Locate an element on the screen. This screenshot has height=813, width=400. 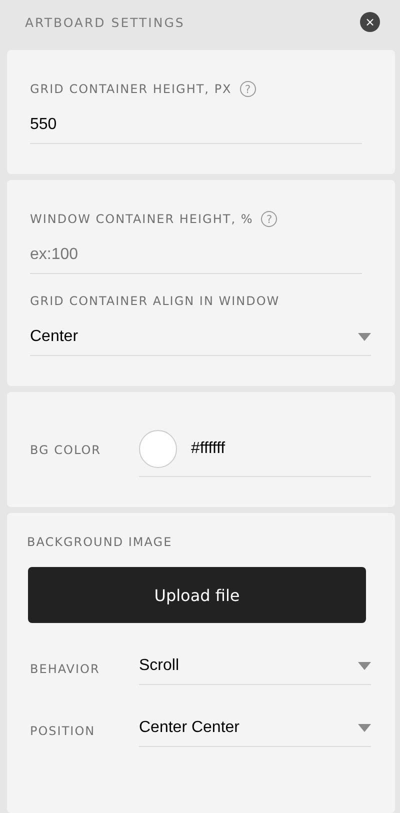
close-button: × is located at coordinates (370, 22).